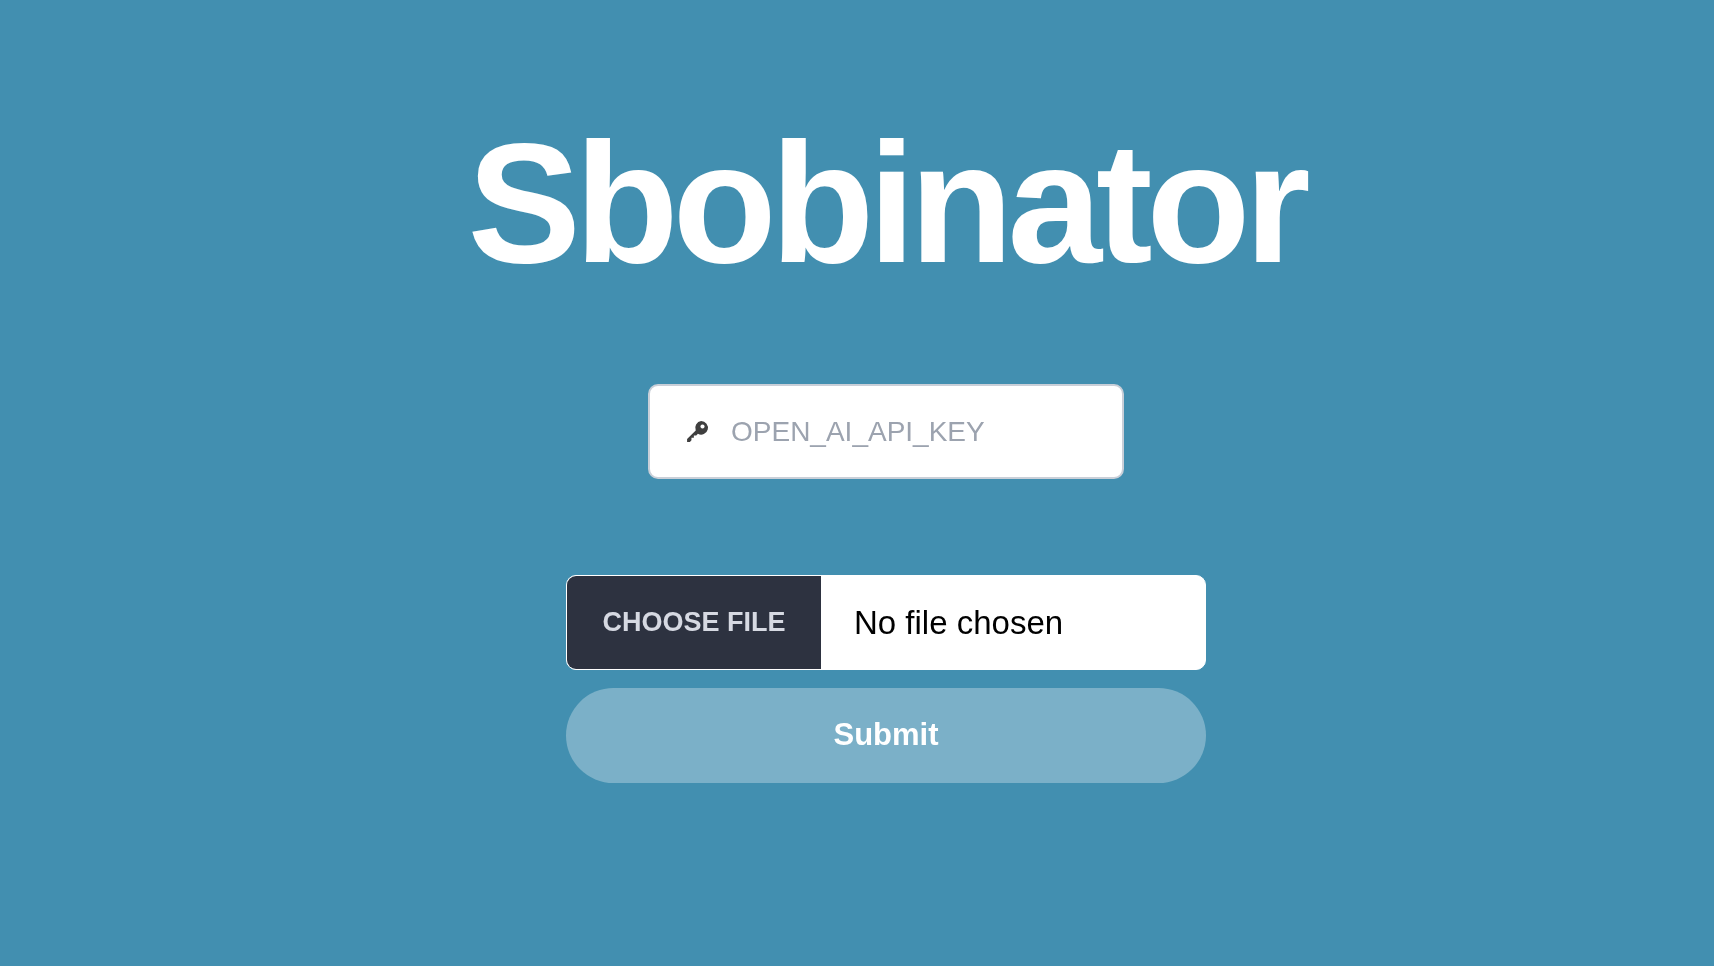 The height and width of the screenshot is (966, 1714). I want to click on file-status-text: No file chosen, so click(959, 622).